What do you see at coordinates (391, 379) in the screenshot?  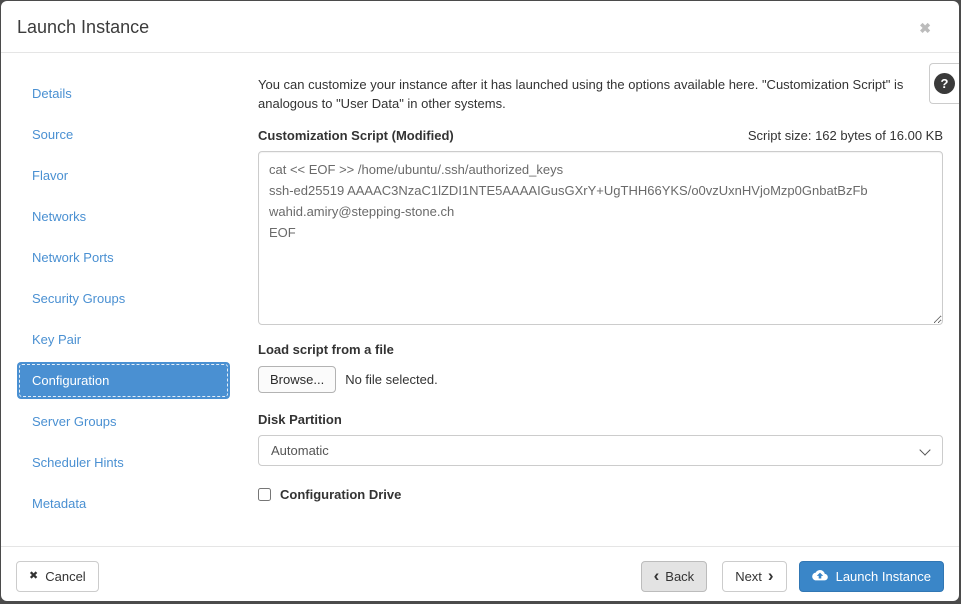 I see `no-file-selected-text: No file selected.` at bounding box center [391, 379].